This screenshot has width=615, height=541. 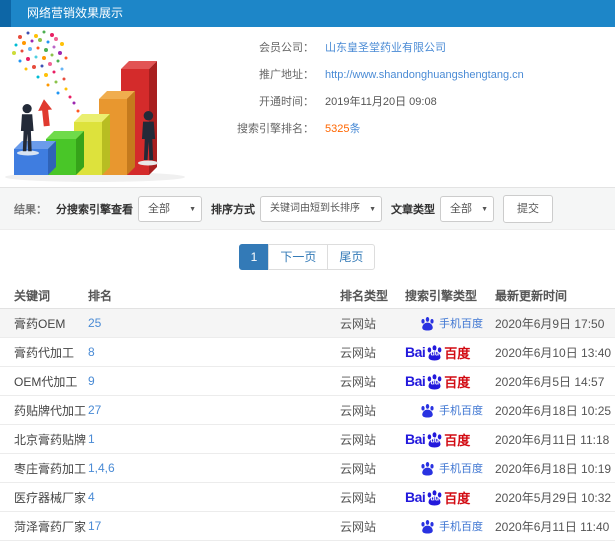 What do you see at coordinates (44, 410) in the screenshot?
I see `keyword-cell: 药贴牌代加工` at bounding box center [44, 410].